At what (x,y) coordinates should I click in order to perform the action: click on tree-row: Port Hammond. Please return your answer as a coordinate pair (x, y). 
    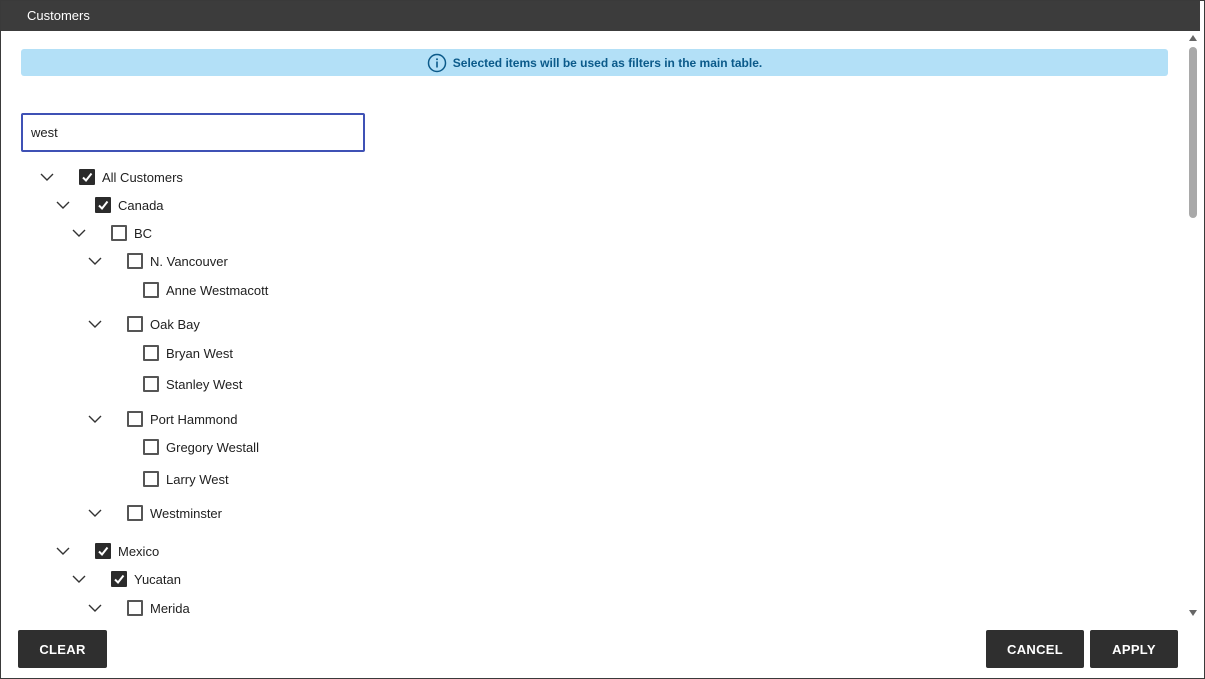
    Looking at the image, I should click on (162, 419).